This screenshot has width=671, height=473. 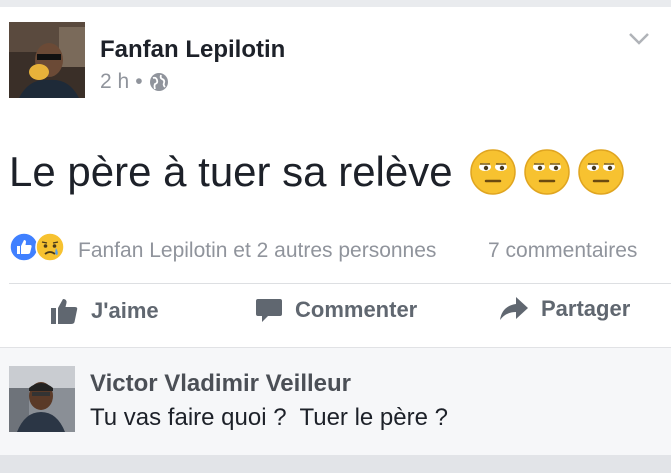 What do you see at coordinates (562, 251) in the screenshot?
I see `comments-count-link: 7 commentaires` at bounding box center [562, 251].